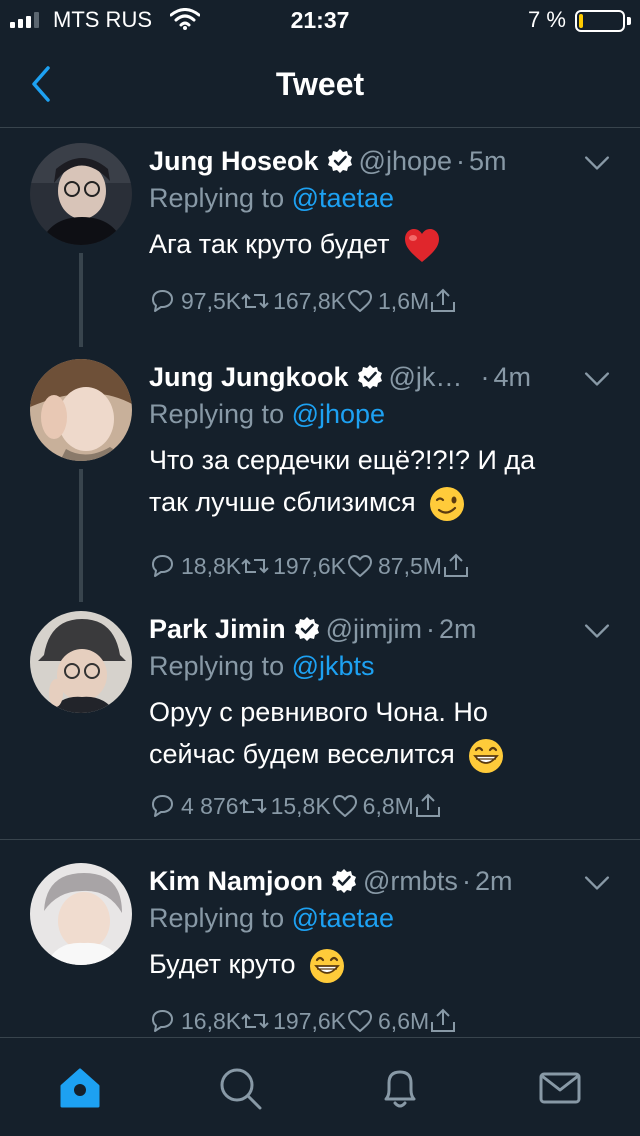 The width and height of the screenshot is (640, 1136). I want to click on tweet-text-line-2: так лучше сблизимся, so click(379, 502).